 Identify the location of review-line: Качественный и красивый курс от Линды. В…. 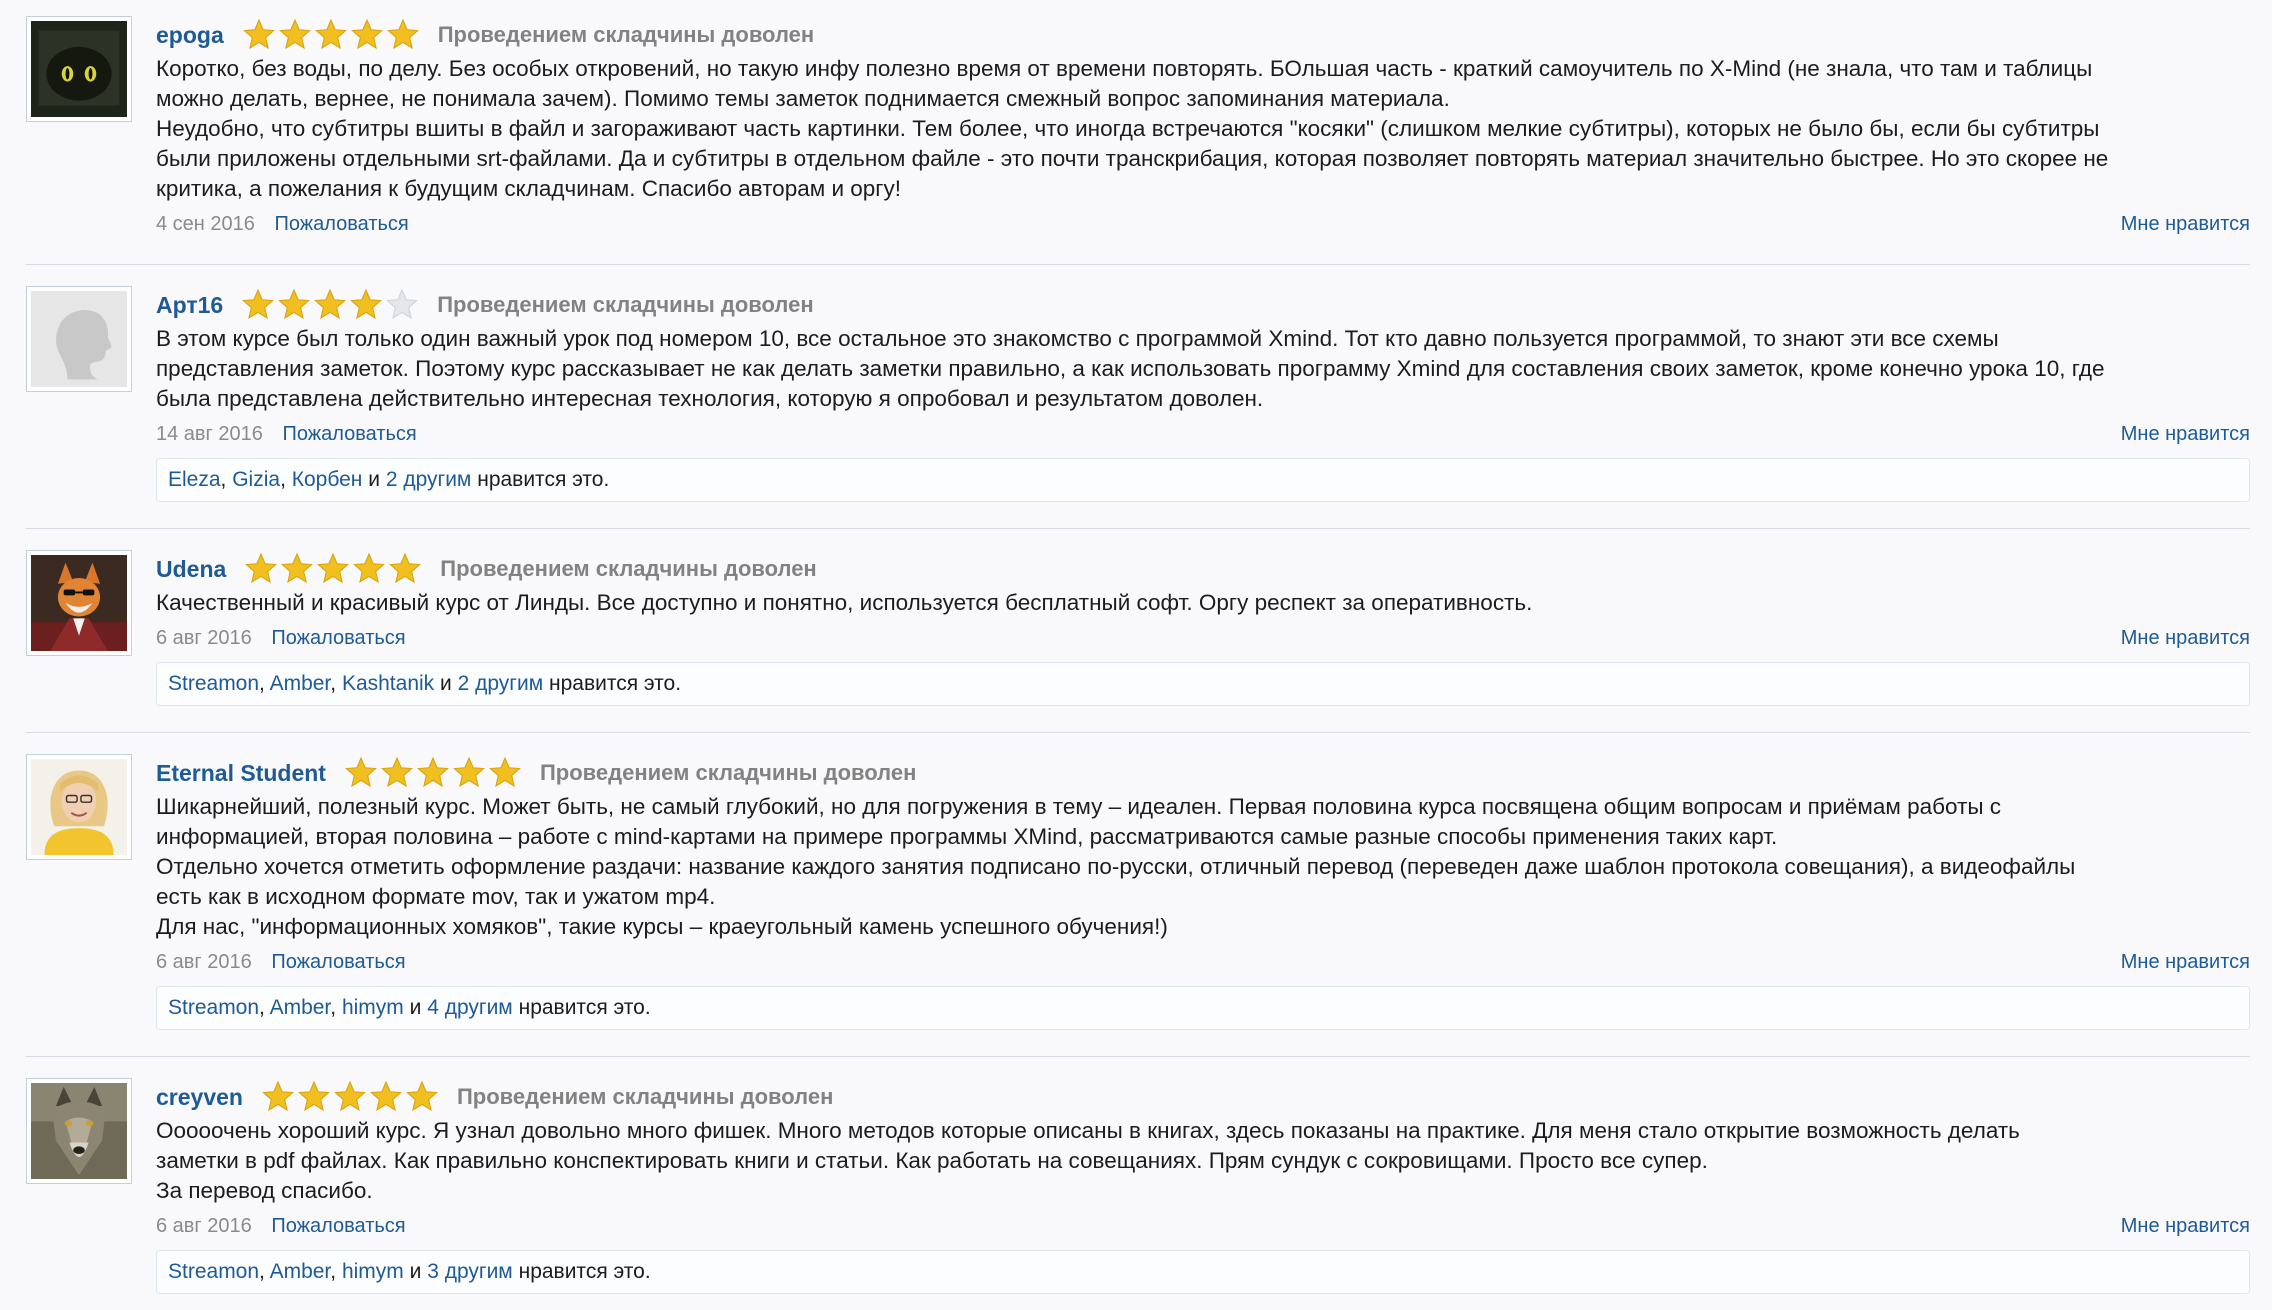
(844, 602).